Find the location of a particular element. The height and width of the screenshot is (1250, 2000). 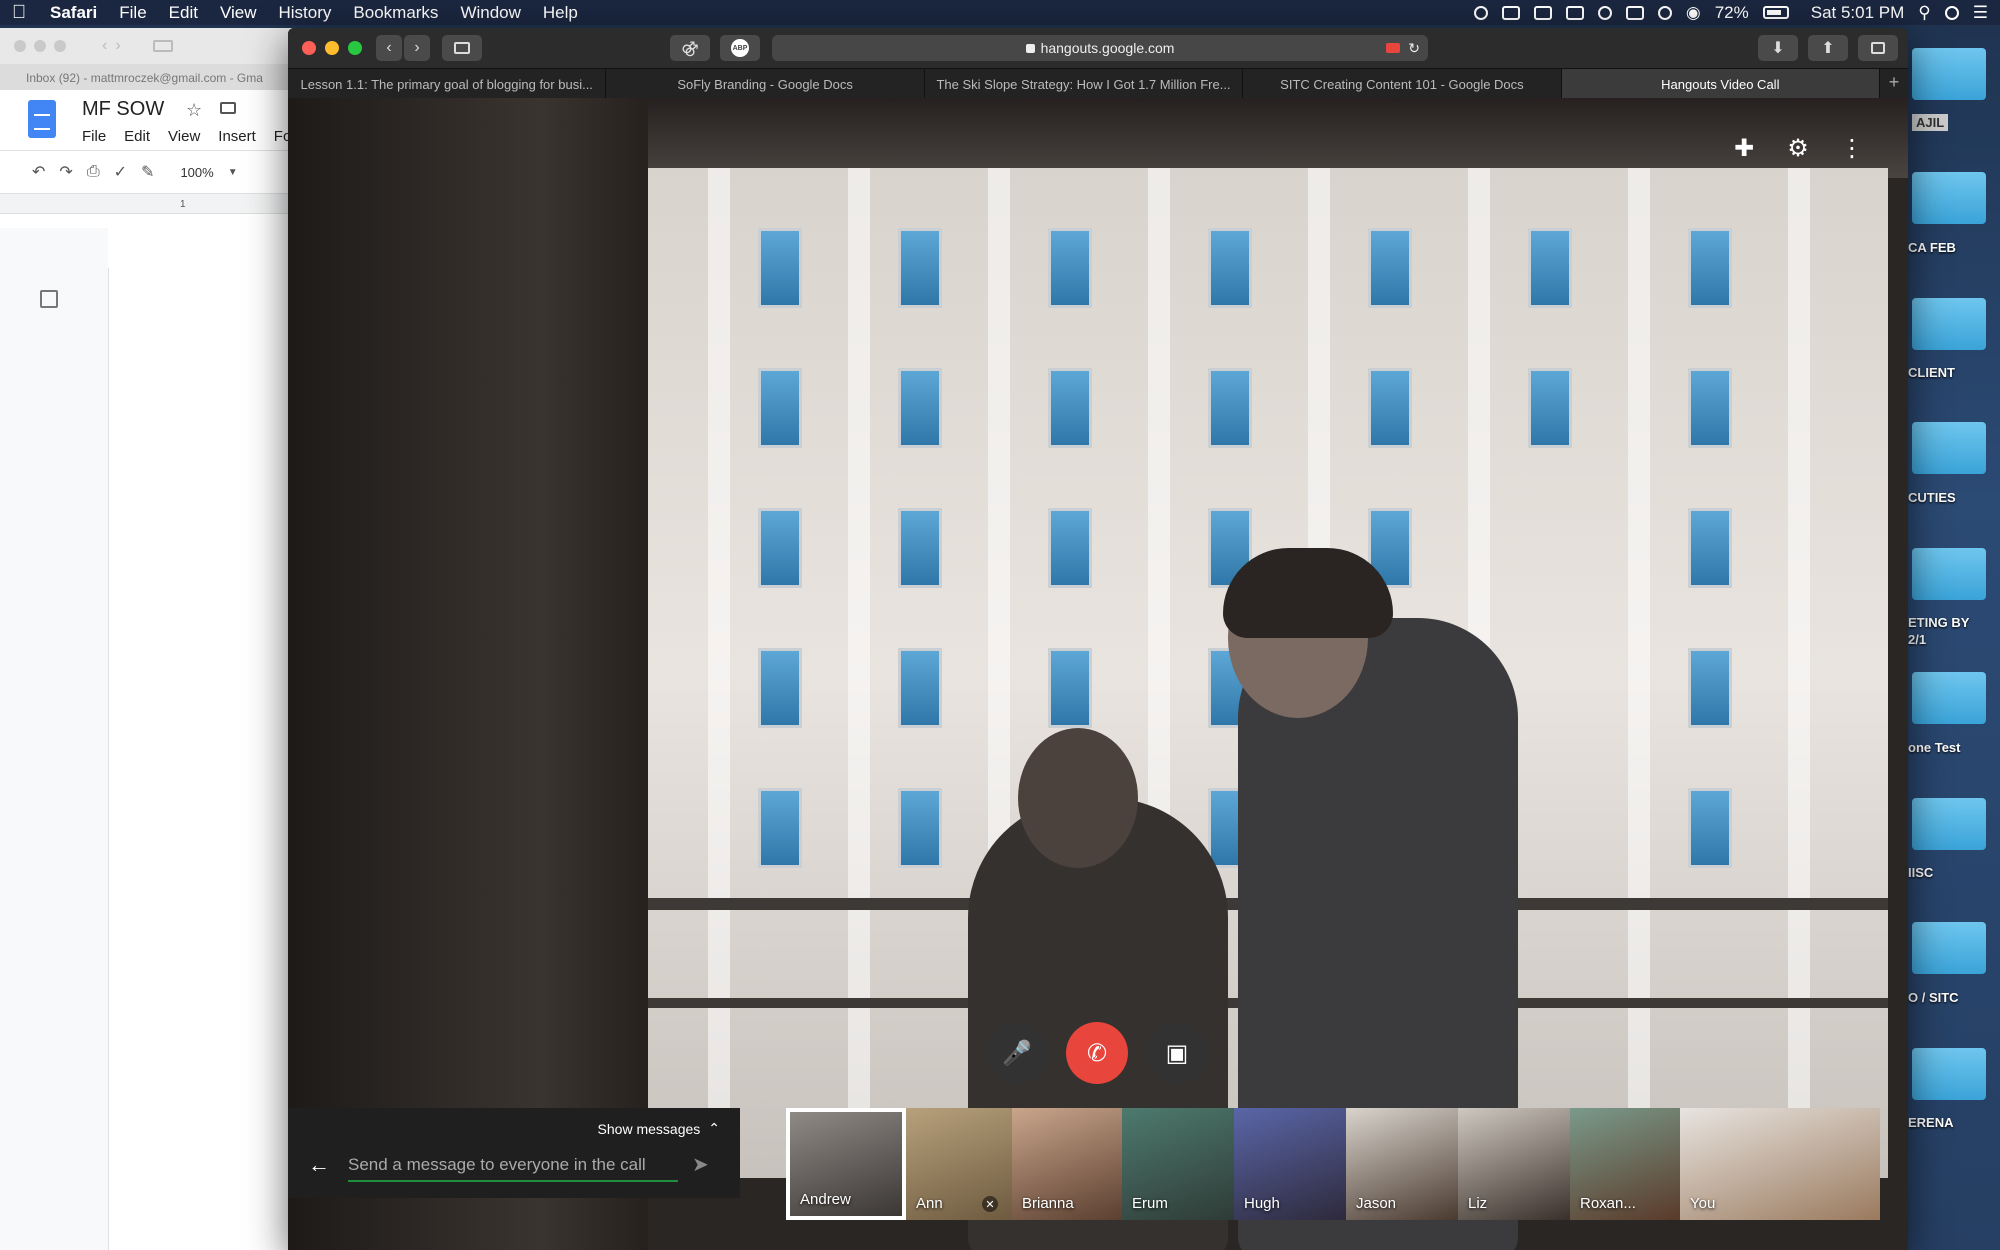

address-bar: hangouts.google.com ↻ is located at coordinates (1100, 48).